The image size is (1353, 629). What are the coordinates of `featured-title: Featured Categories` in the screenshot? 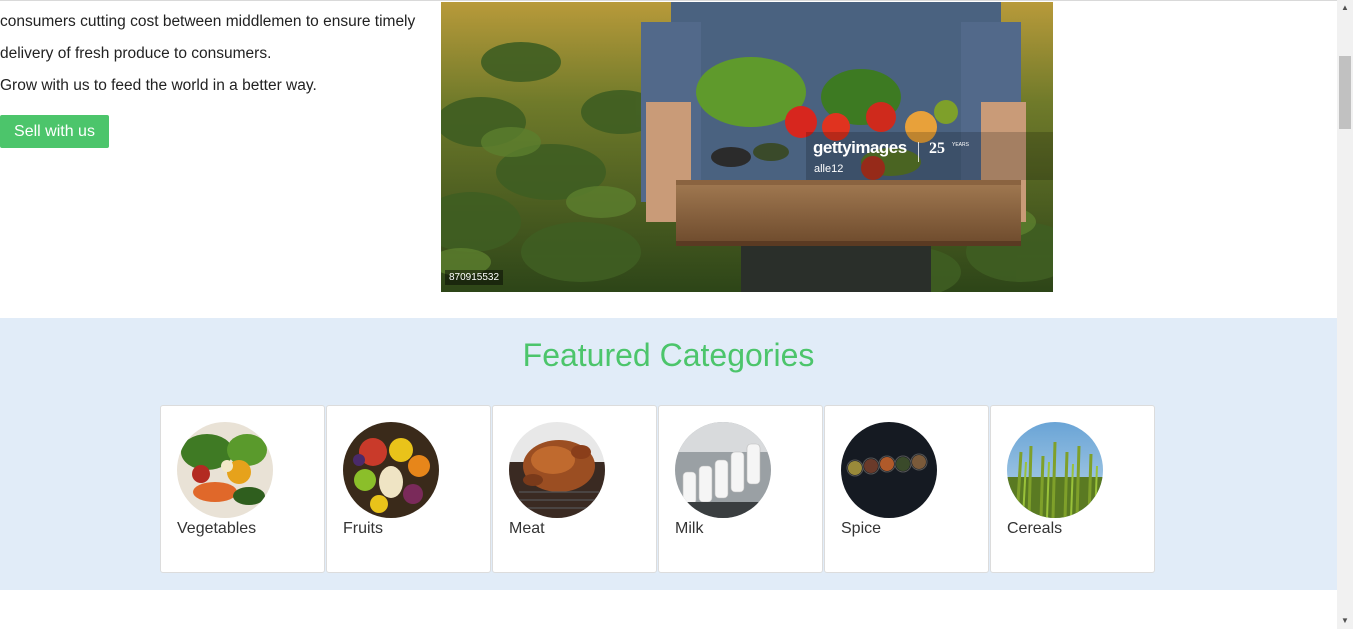 It's located at (668, 355).